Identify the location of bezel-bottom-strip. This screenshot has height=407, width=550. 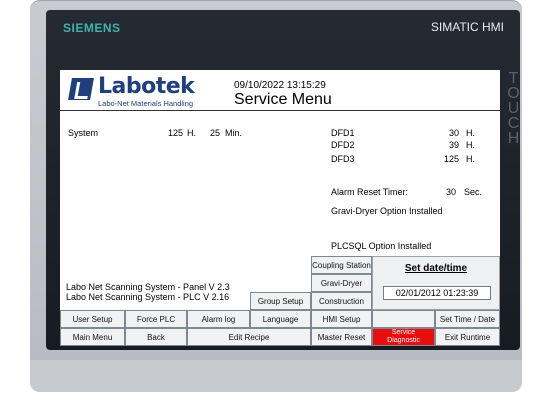
(276, 376).